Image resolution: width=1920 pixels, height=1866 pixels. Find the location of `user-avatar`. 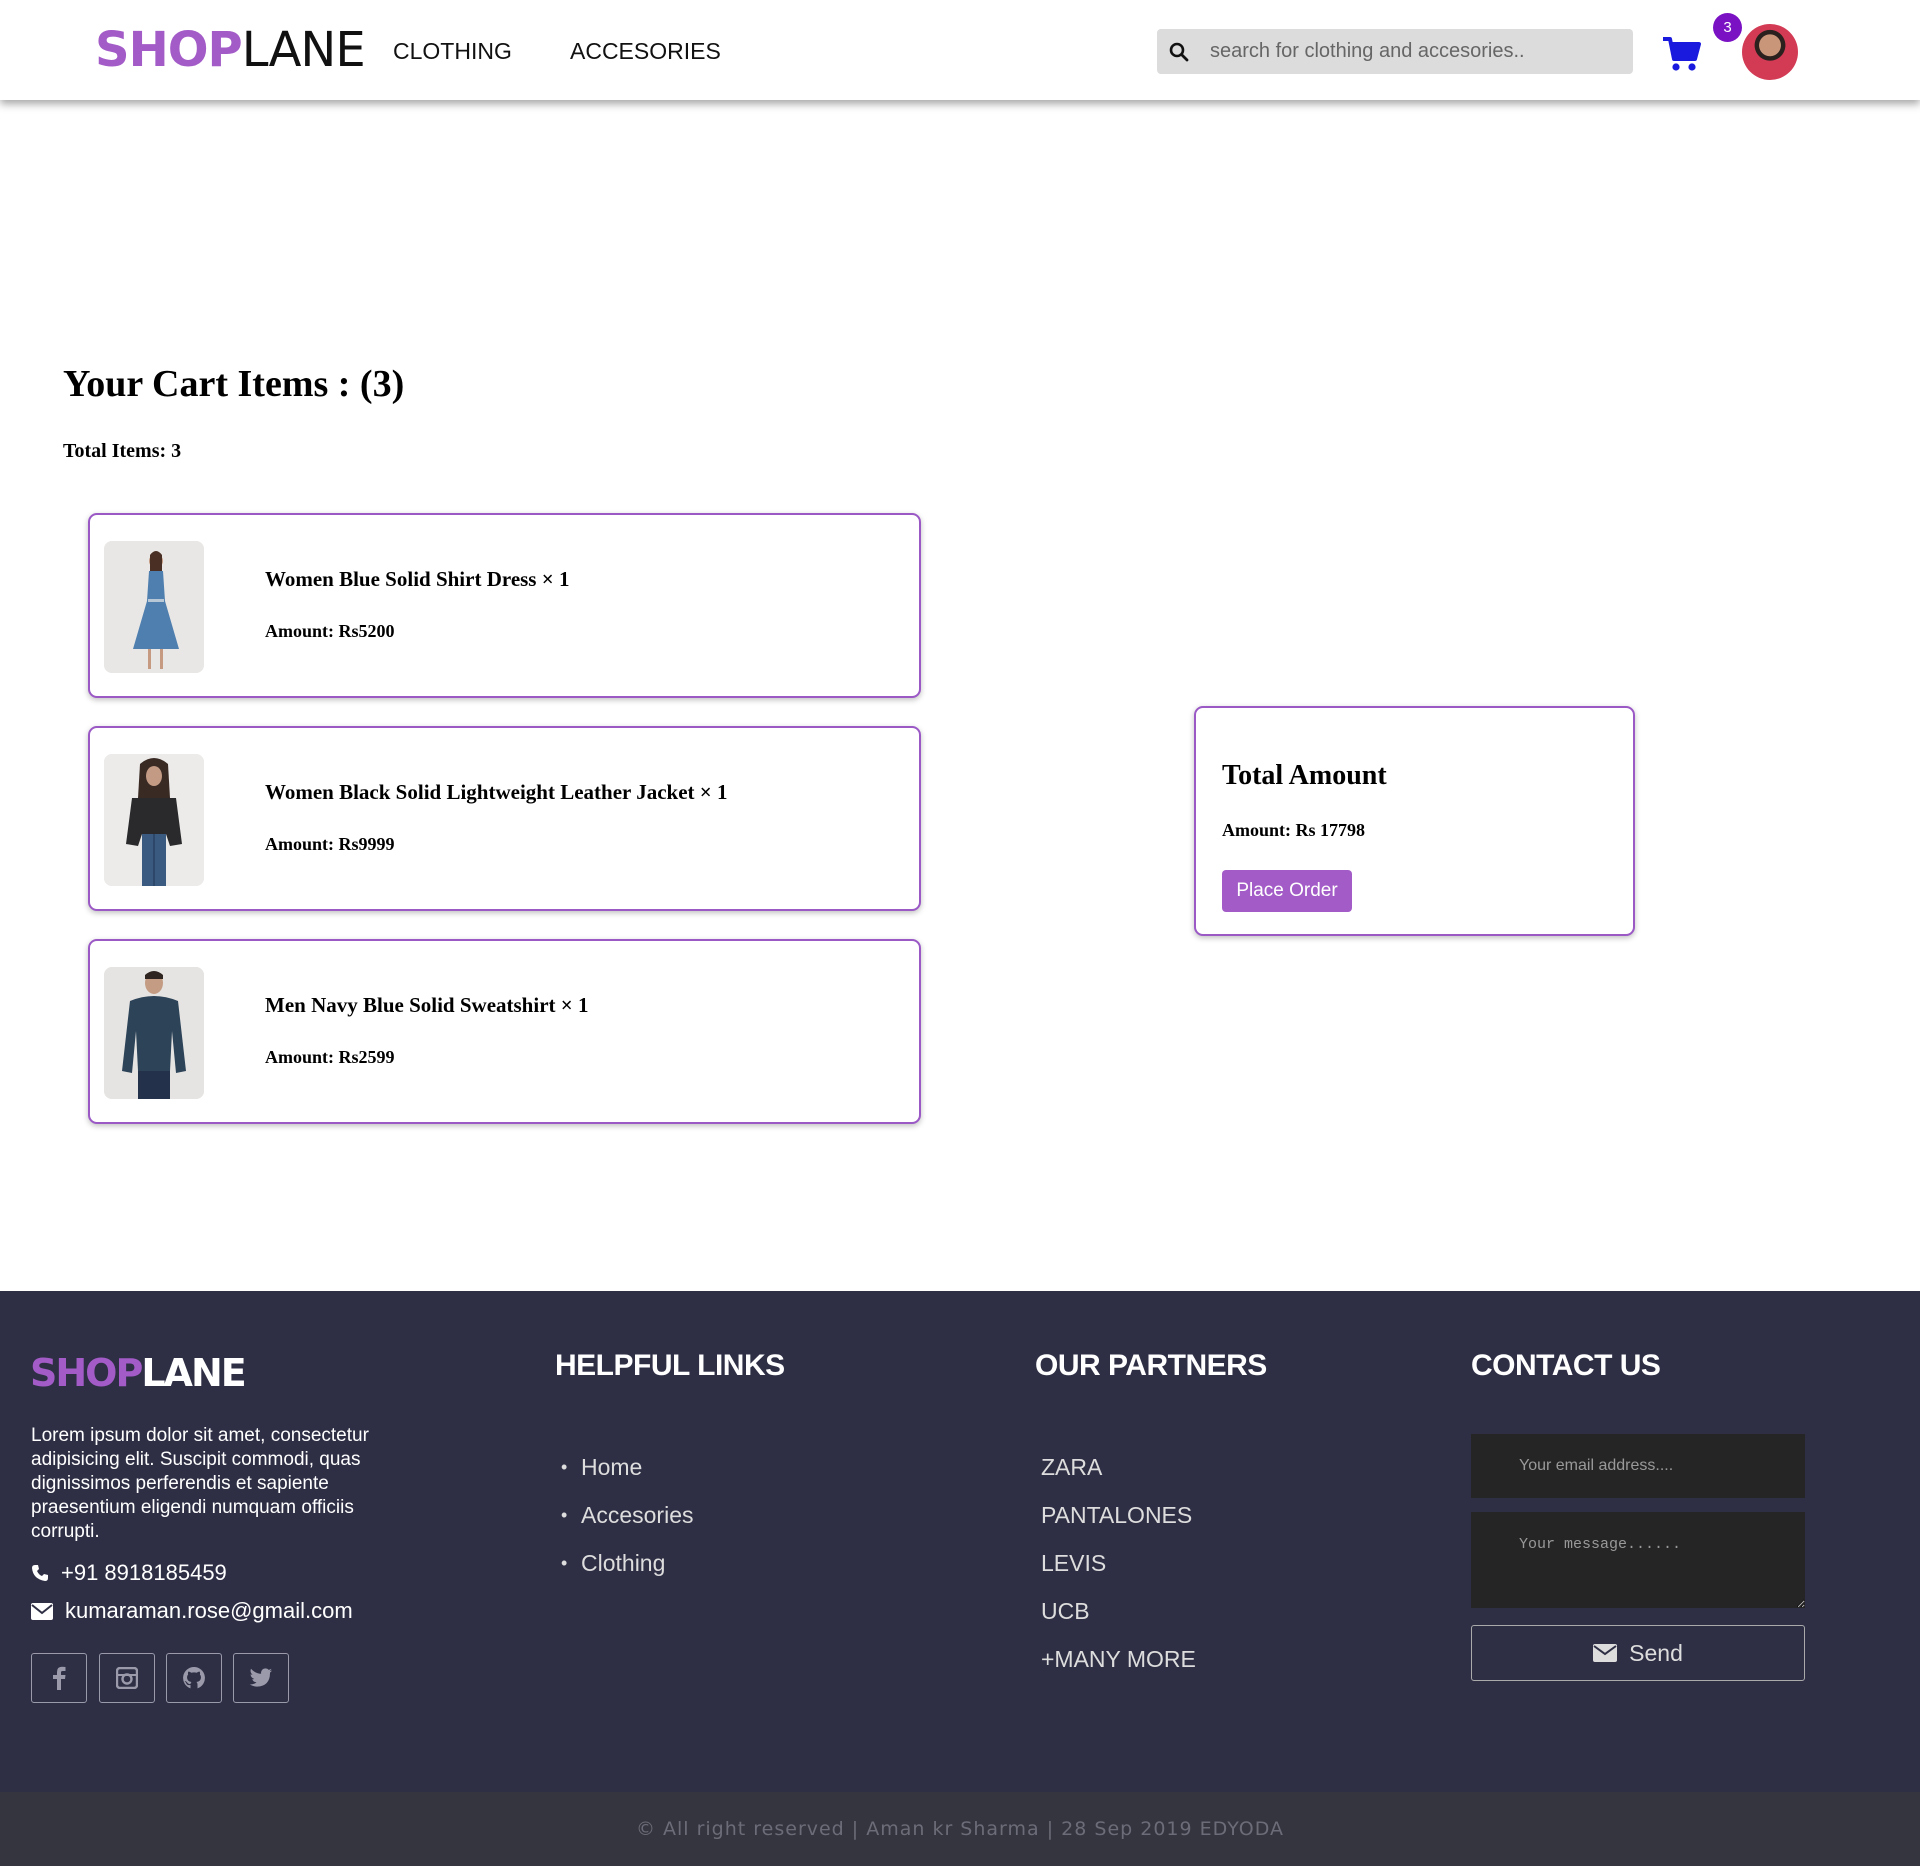

user-avatar is located at coordinates (1770, 52).